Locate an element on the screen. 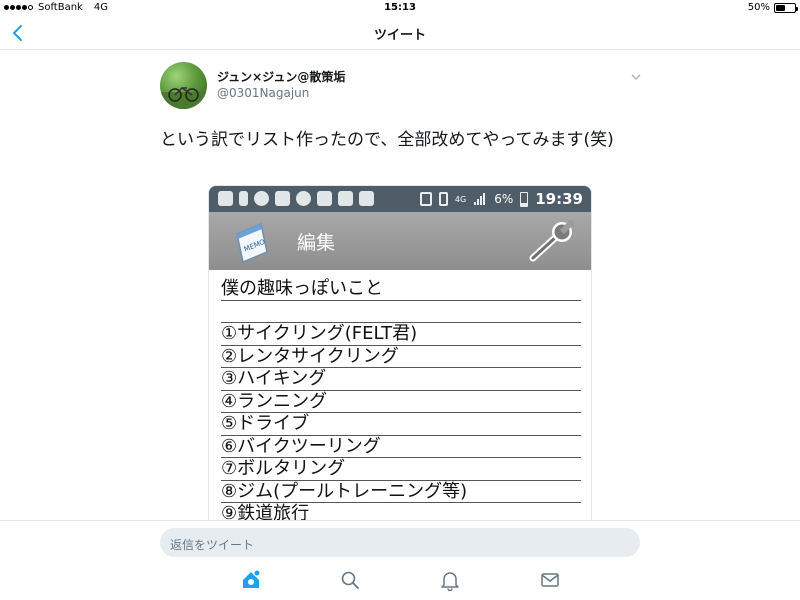 The width and height of the screenshot is (800, 600). vibrate-icon is located at coordinates (443, 199).